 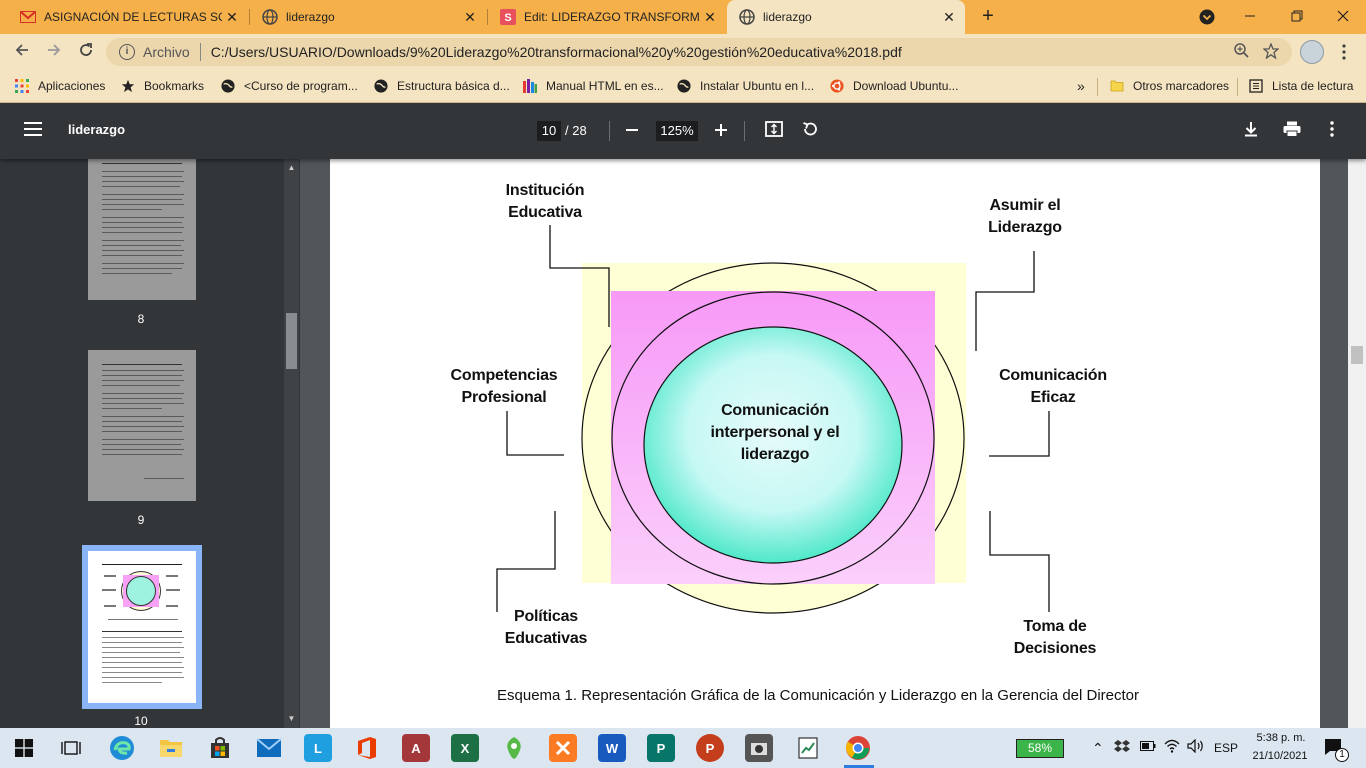 What do you see at coordinates (759, 748) in the screenshot?
I see `camera-app-icon` at bounding box center [759, 748].